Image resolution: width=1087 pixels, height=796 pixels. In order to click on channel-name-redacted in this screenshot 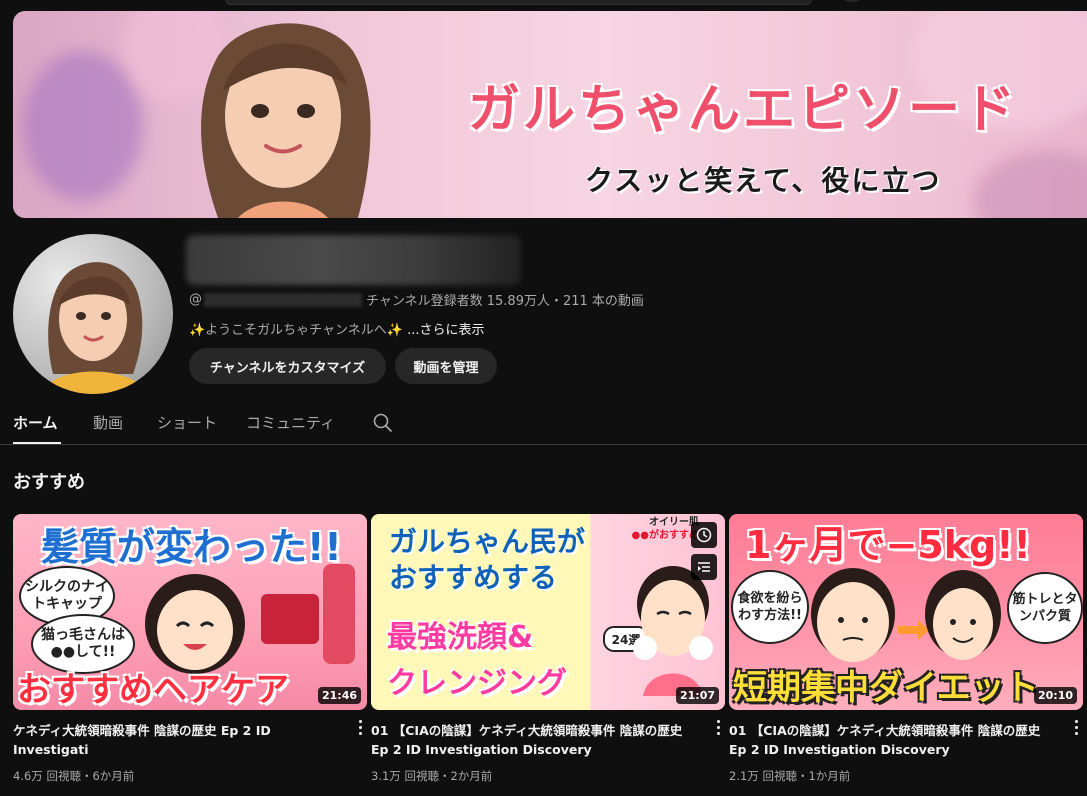, I will do `click(353, 260)`.